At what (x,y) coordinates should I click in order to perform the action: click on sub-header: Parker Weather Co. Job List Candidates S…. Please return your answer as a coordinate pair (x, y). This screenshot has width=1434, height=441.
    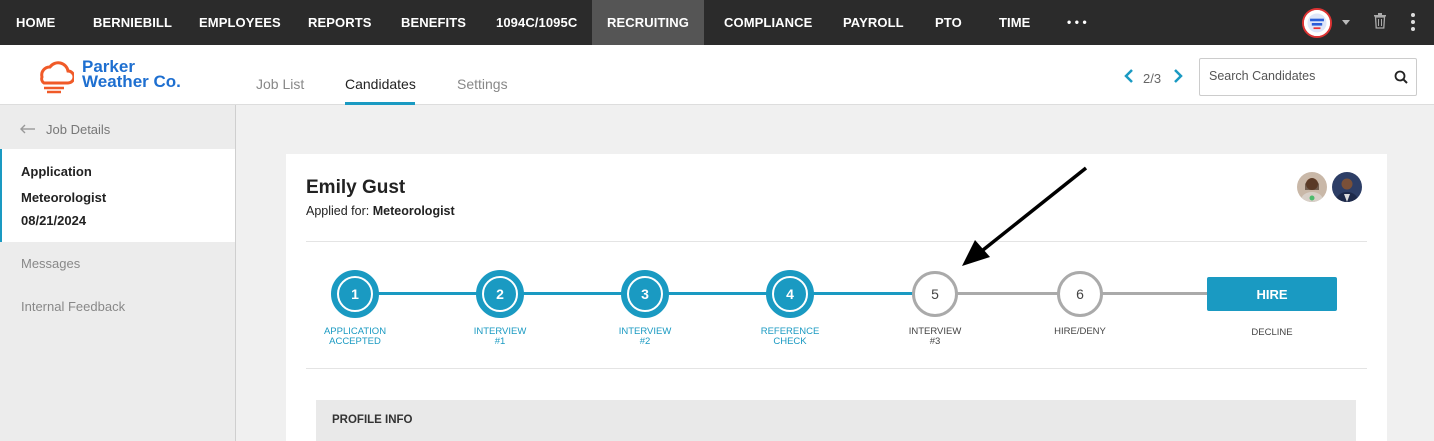
    Looking at the image, I should click on (717, 75).